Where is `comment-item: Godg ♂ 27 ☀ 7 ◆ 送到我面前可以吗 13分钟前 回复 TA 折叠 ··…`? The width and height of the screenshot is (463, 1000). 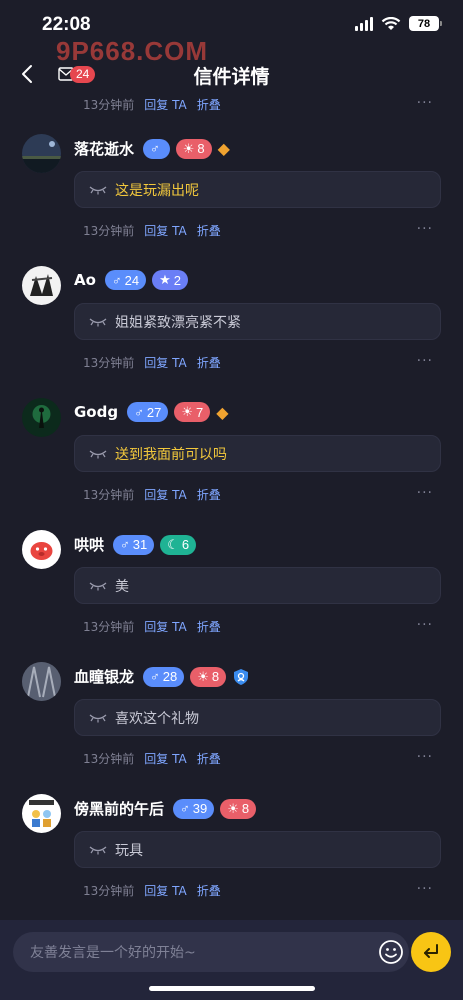
comment-item: Godg ♂ 27 ☀ 7 ◆ 送到我面前可以吗 13分钟前 回复 TA 折叠 ··… is located at coordinates (231, 446).